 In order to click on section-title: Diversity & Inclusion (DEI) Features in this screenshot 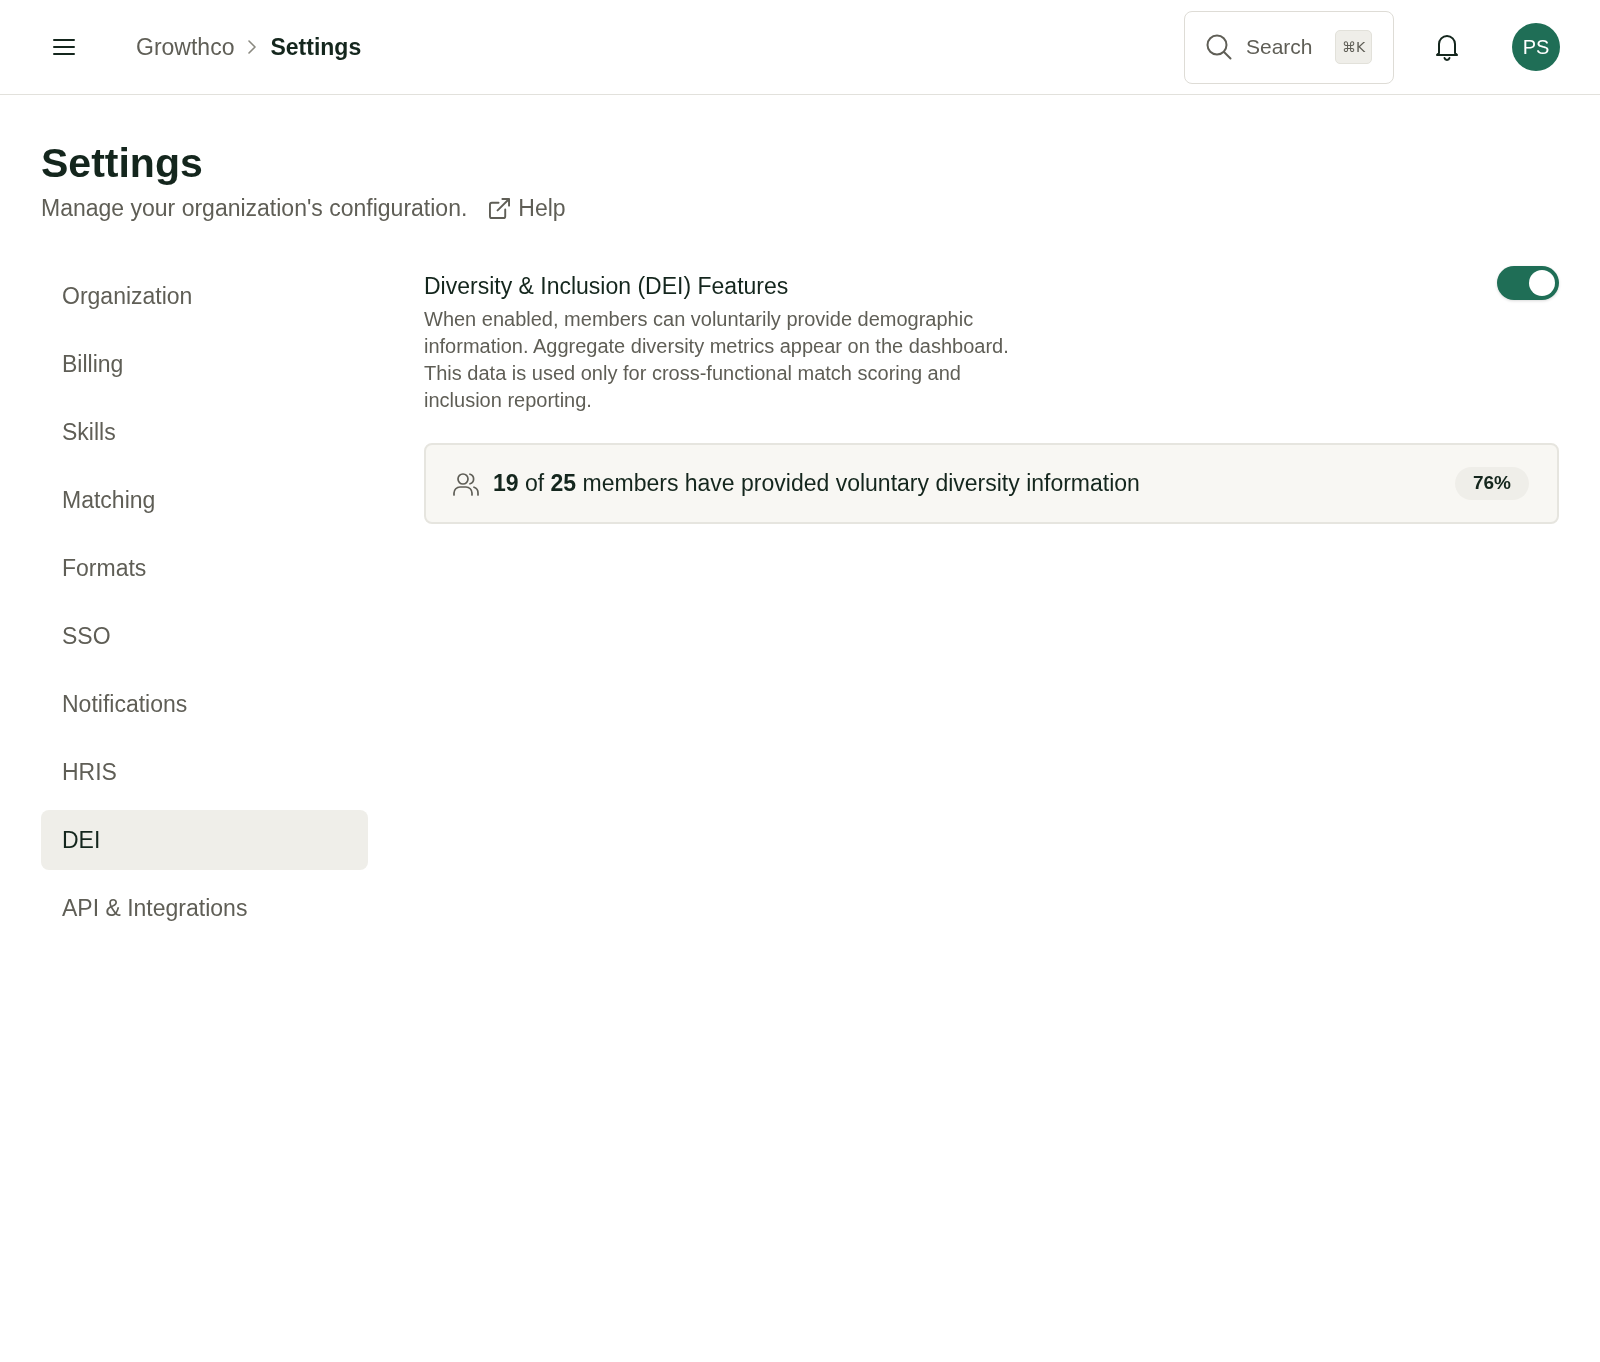, I will do `click(606, 286)`.